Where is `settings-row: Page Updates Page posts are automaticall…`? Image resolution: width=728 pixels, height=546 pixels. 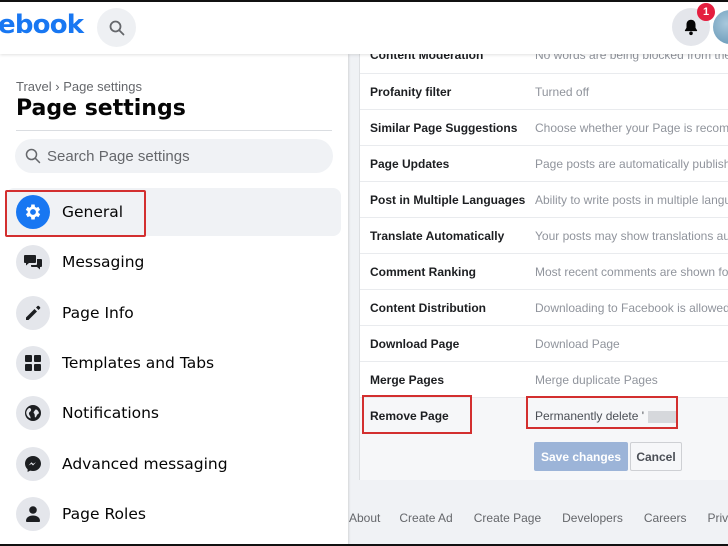
settings-row: Page Updates Page posts are automaticall… is located at coordinates (544, 163).